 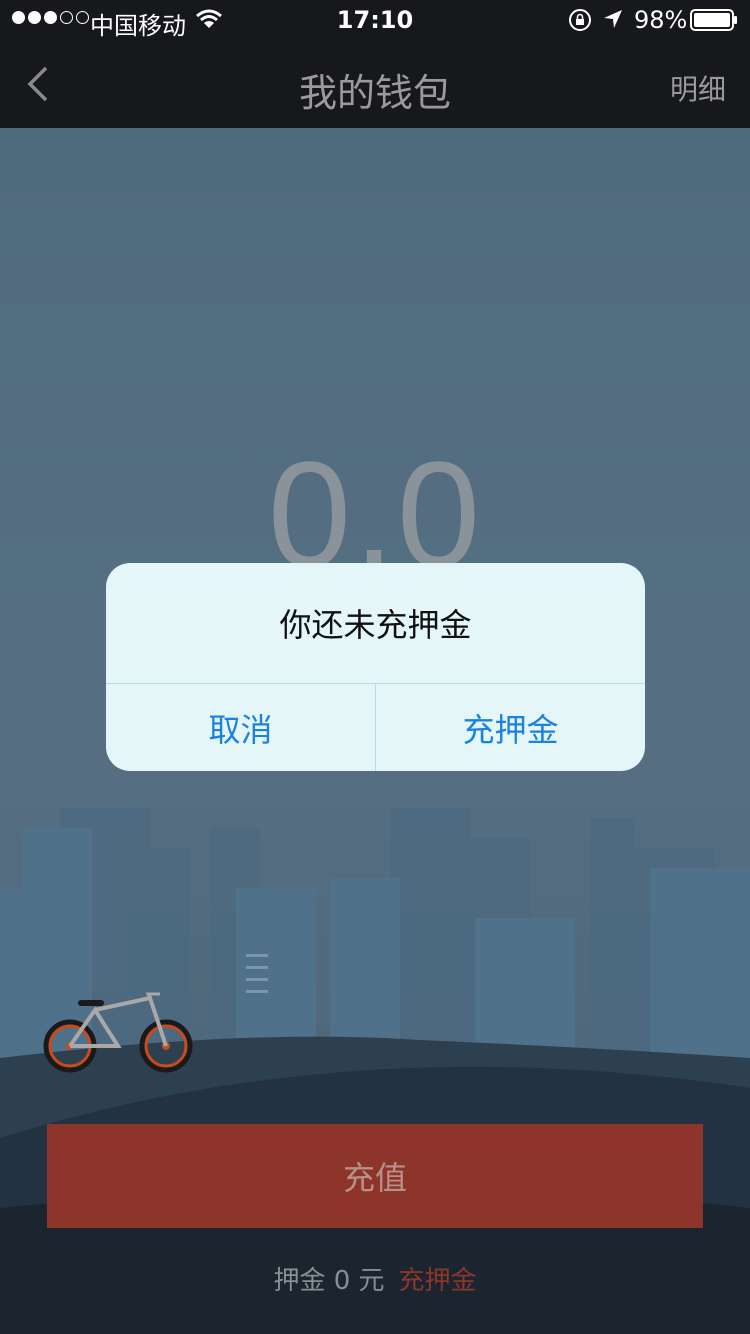 What do you see at coordinates (240, 727) in the screenshot?
I see `alert-cancel-button: 取消` at bounding box center [240, 727].